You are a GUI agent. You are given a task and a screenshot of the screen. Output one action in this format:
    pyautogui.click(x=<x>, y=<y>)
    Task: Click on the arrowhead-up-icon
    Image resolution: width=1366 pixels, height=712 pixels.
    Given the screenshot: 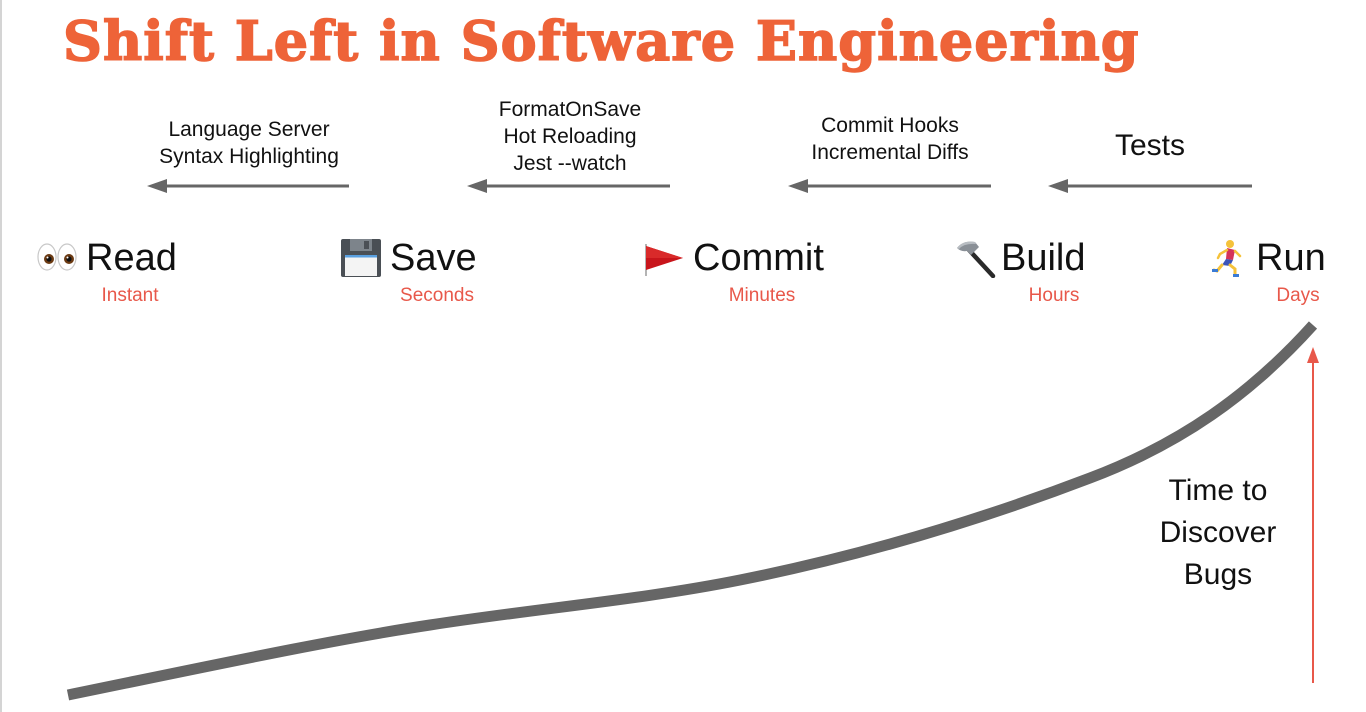 What is the action you would take?
    pyautogui.click(x=1313, y=355)
    